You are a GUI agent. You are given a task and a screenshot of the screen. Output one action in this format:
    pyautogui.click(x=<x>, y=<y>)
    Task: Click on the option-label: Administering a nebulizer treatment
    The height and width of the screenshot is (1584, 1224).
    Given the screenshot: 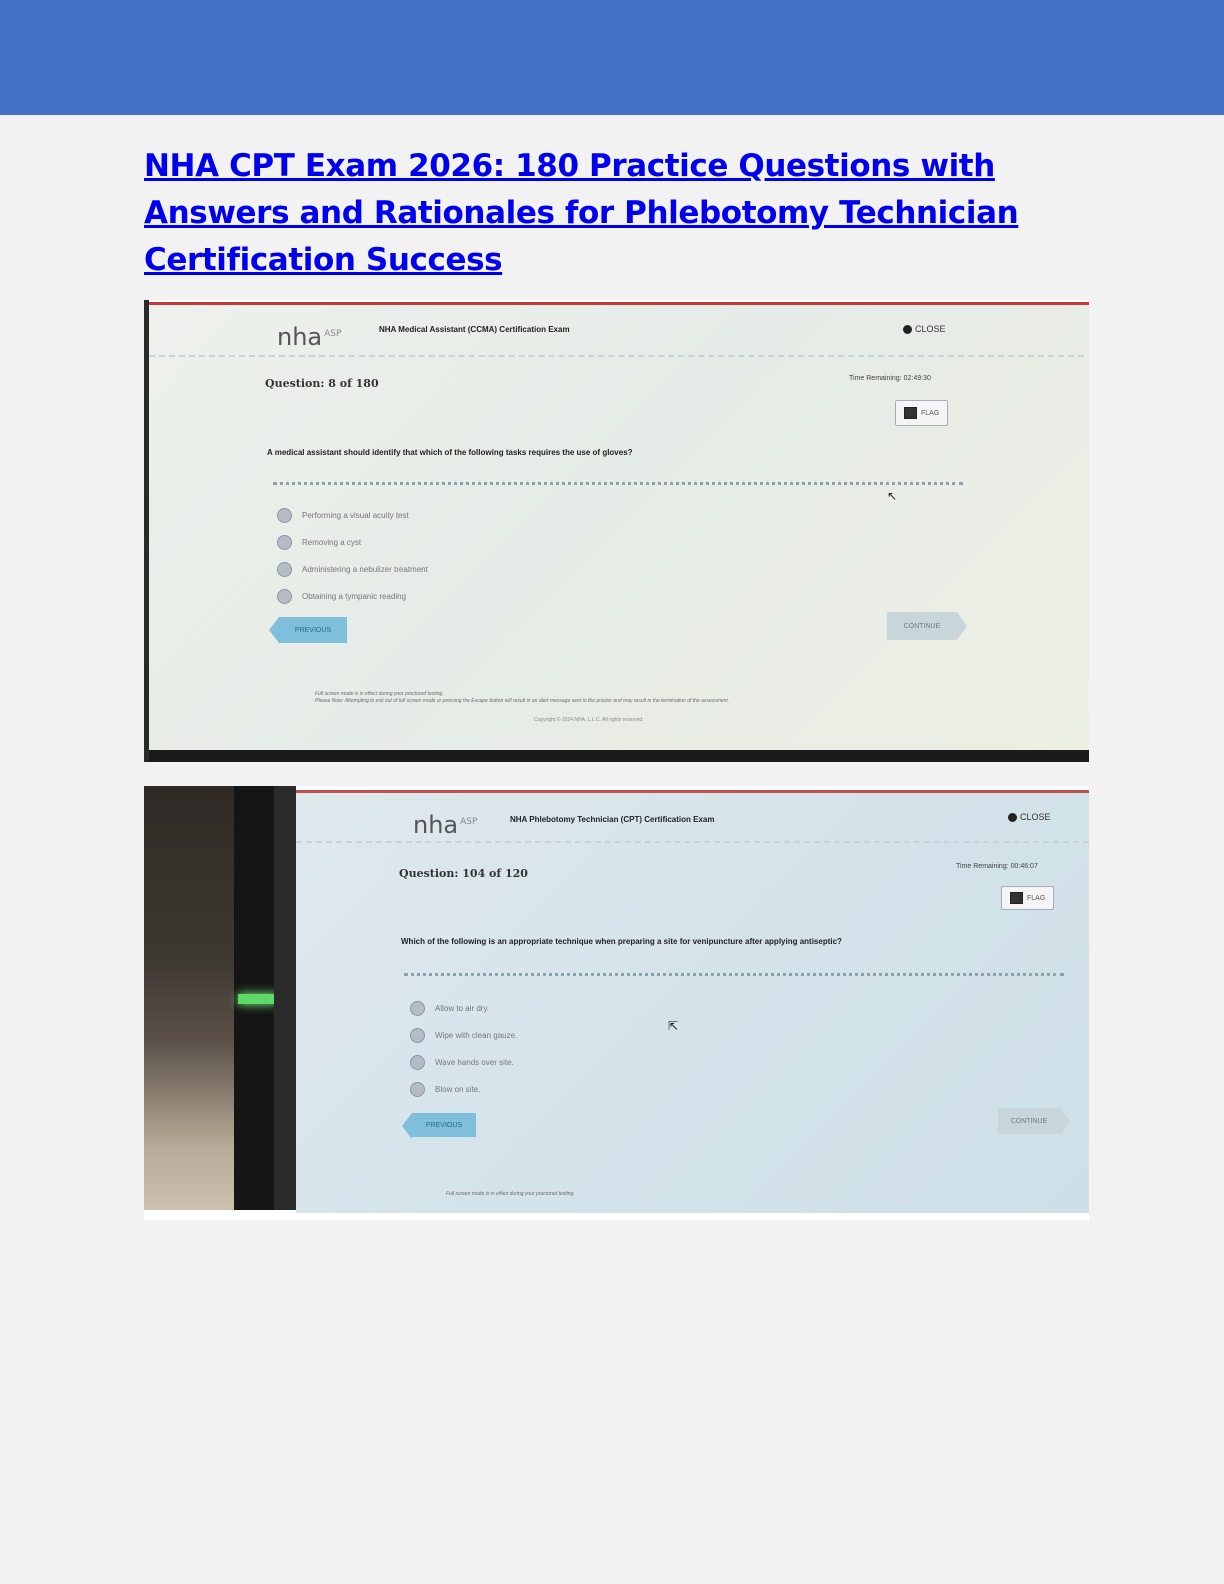 What is the action you would take?
    pyautogui.click(x=365, y=569)
    